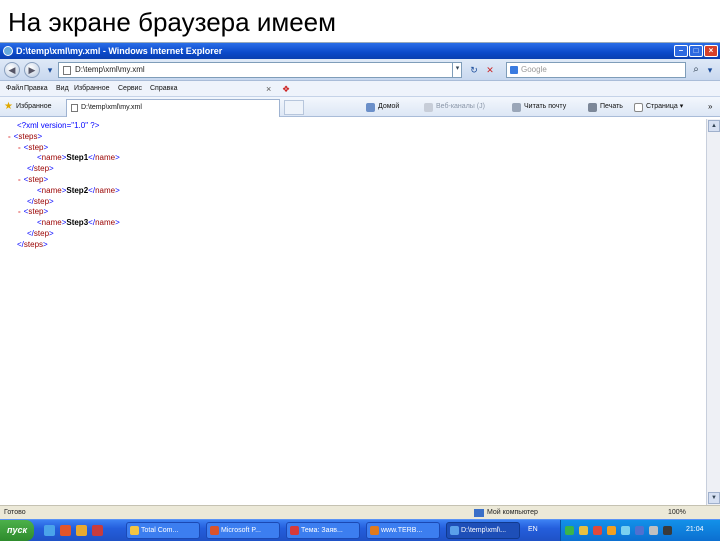 The width and height of the screenshot is (720, 541). What do you see at coordinates (710, 70) in the screenshot?
I see `search-options-icon: ▾` at bounding box center [710, 70].